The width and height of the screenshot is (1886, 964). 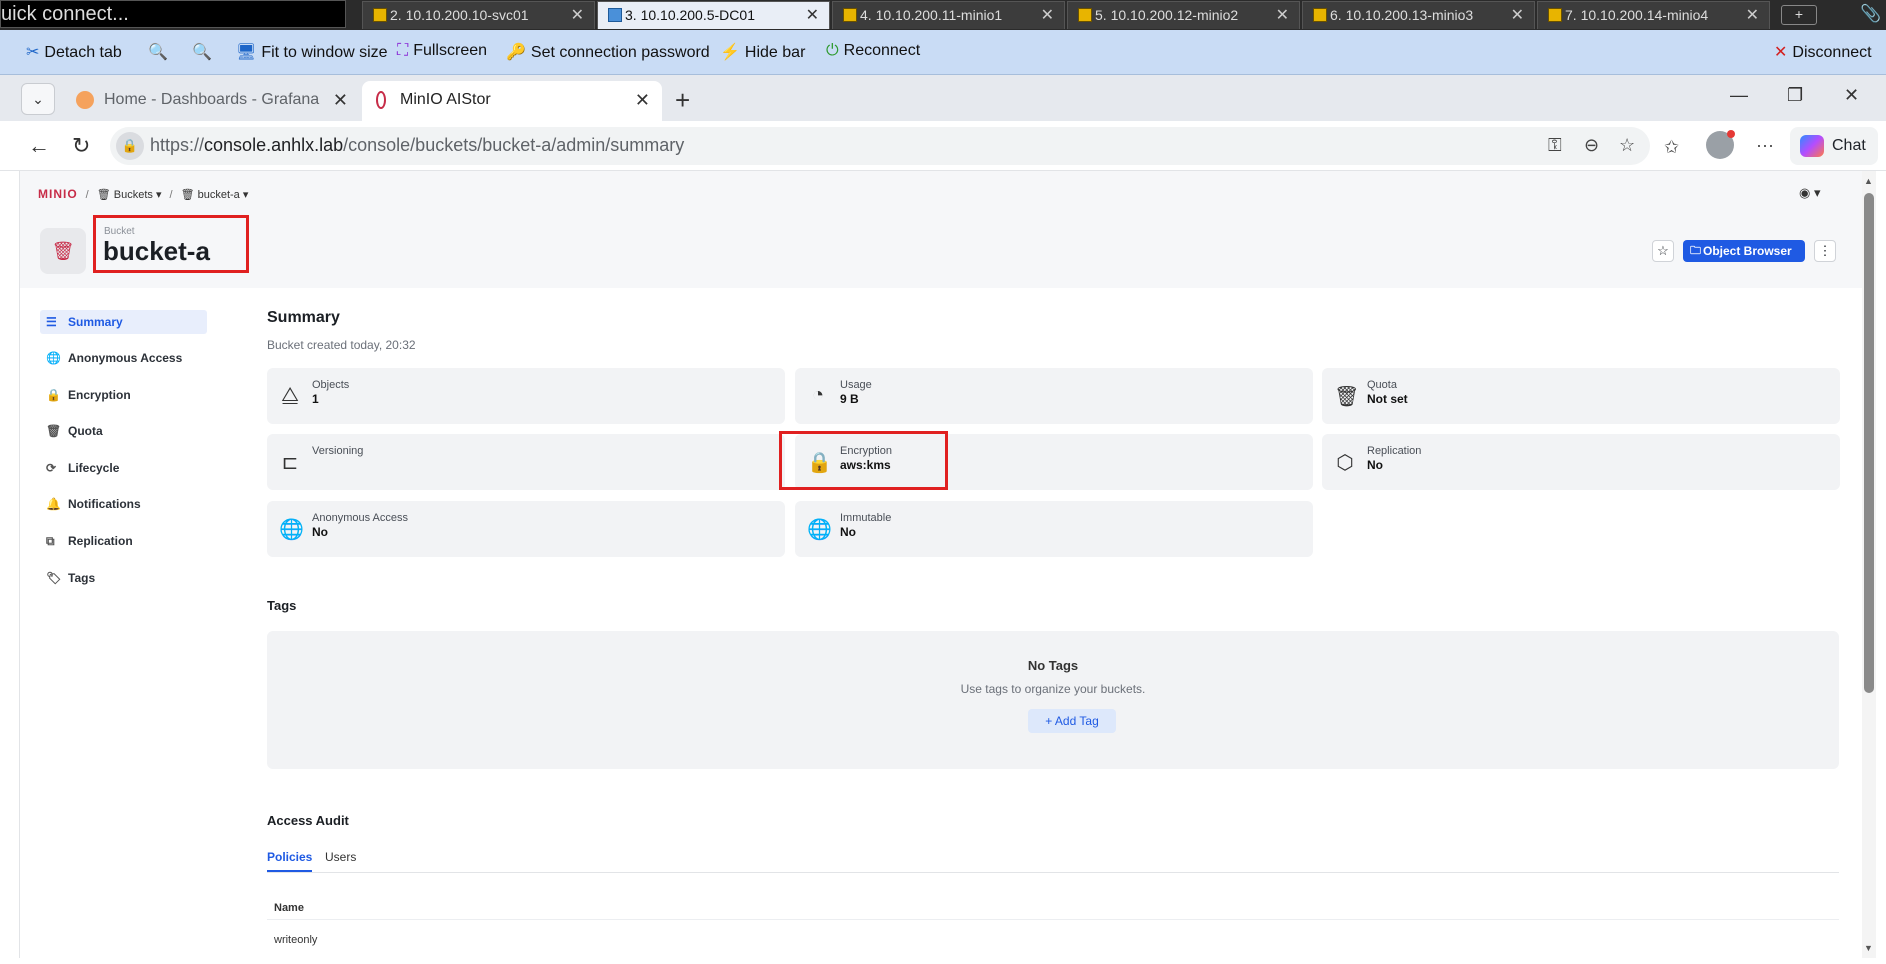 What do you see at coordinates (123, 541) in the screenshot?
I see `sidebar-item-replication: ⧉ Replication` at bounding box center [123, 541].